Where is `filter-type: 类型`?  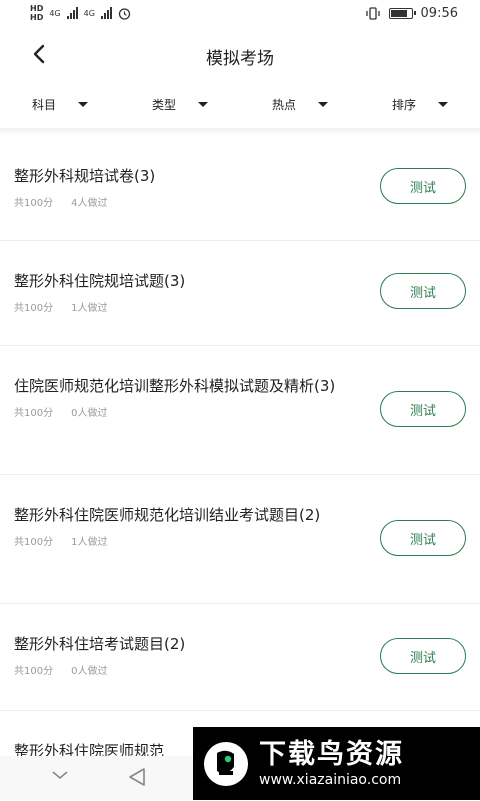
filter-type: 类型 is located at coordinates (180, 104).